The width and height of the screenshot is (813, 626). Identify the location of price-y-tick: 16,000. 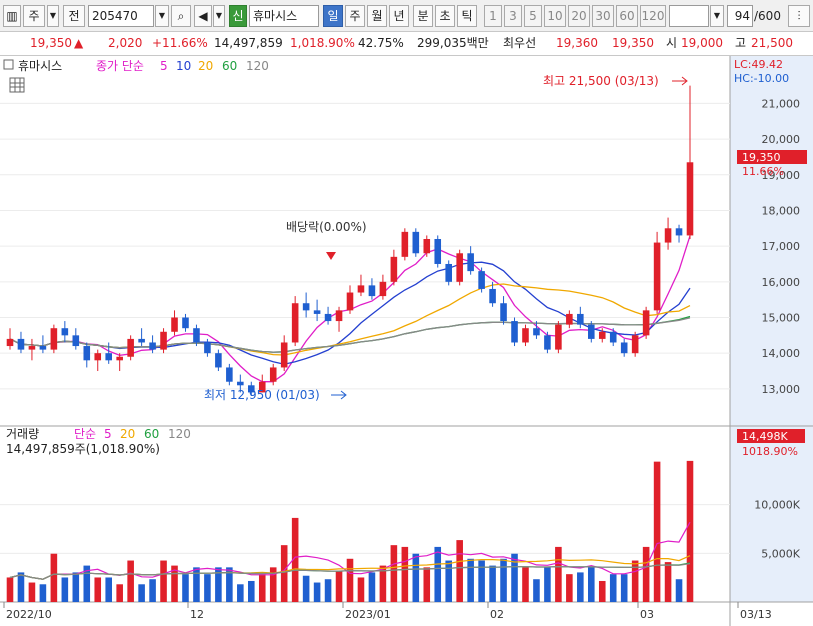
(781, 282).